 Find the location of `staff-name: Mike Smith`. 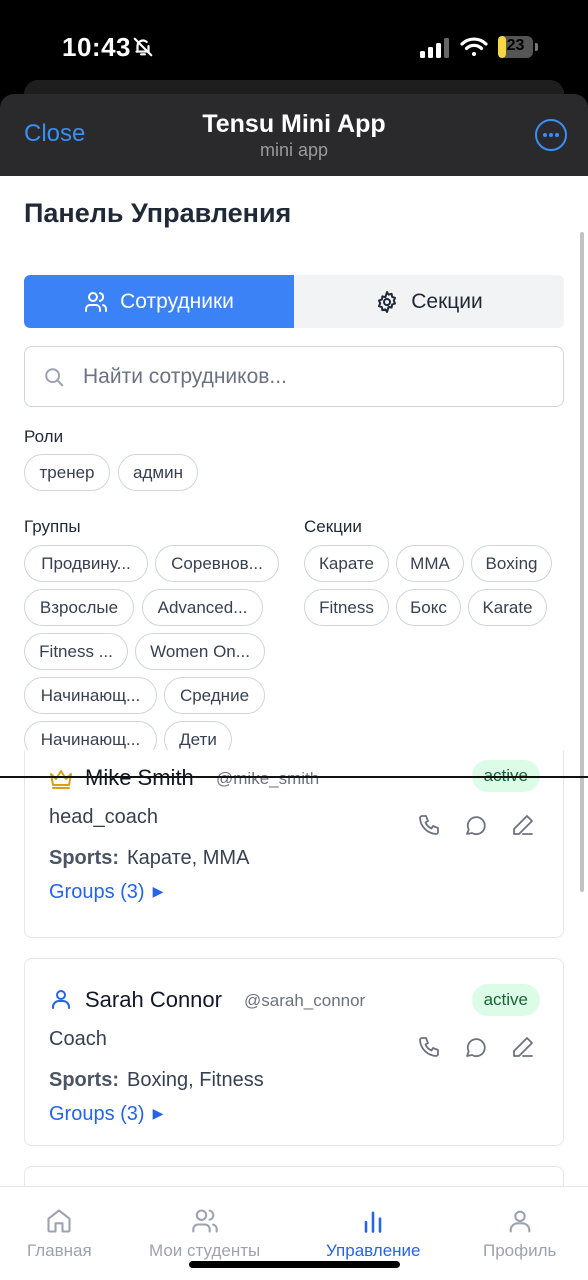

staff-name: Mike Smith is located at coordinates (139, 777).